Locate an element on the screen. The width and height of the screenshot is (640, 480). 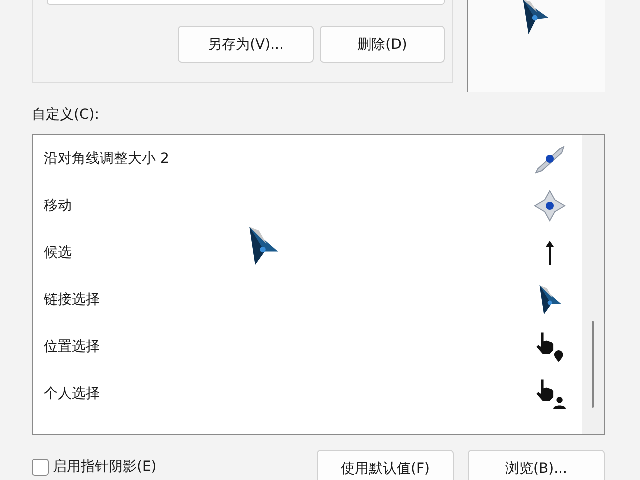
hand-pin-icon is located at coordinates (550, 346).